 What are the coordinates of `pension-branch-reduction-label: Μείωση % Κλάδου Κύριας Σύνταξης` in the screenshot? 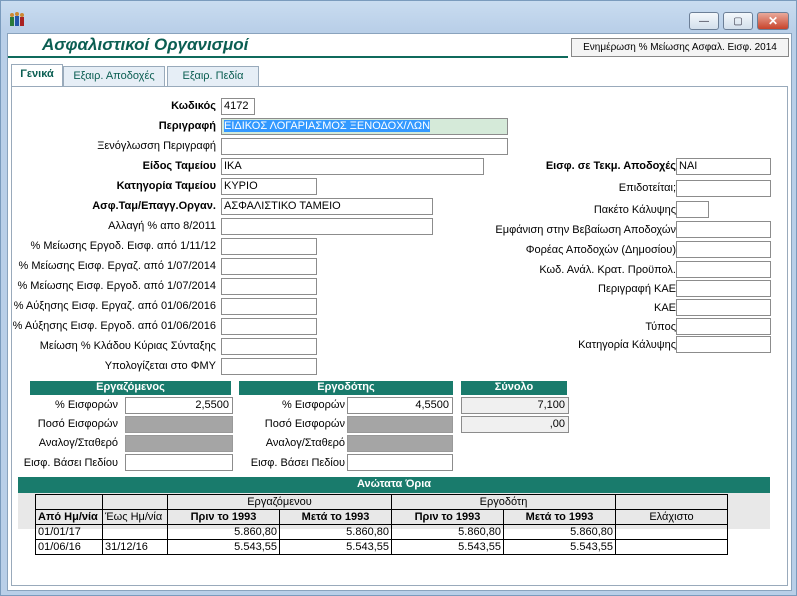 It's located at (127, 346).